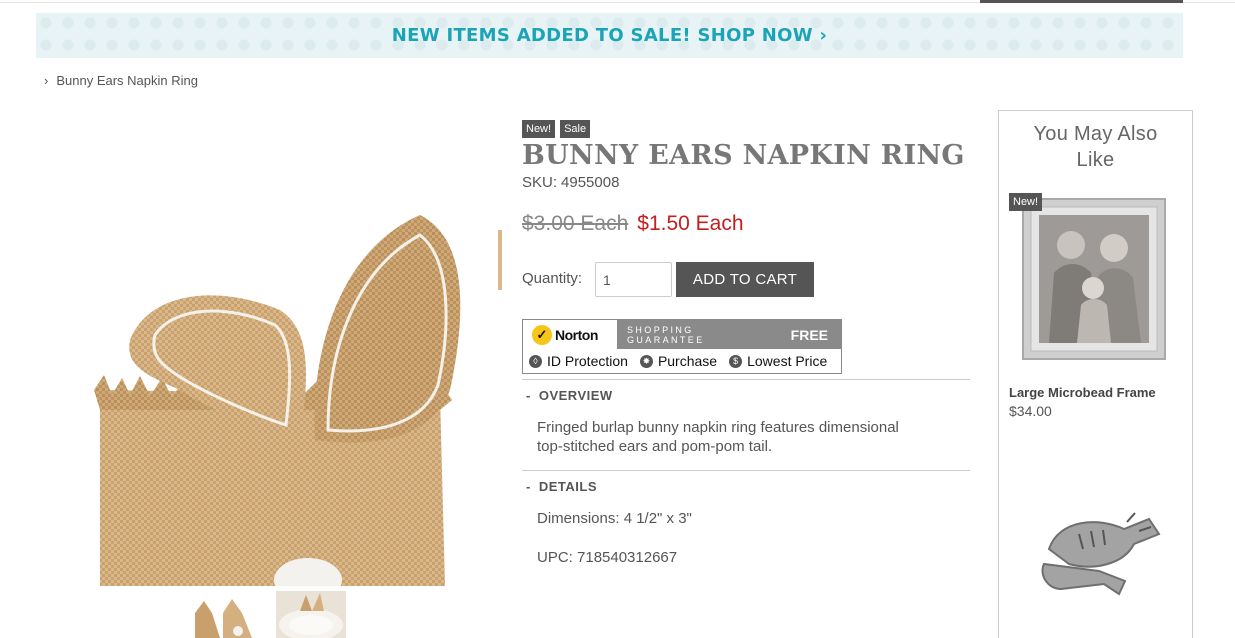 The width and height of the screenshot is (1235, 638). Describe the element at coordinates (607, 557) in the screenshot. I see `details-upc: UPC: 718540312667` at that location.